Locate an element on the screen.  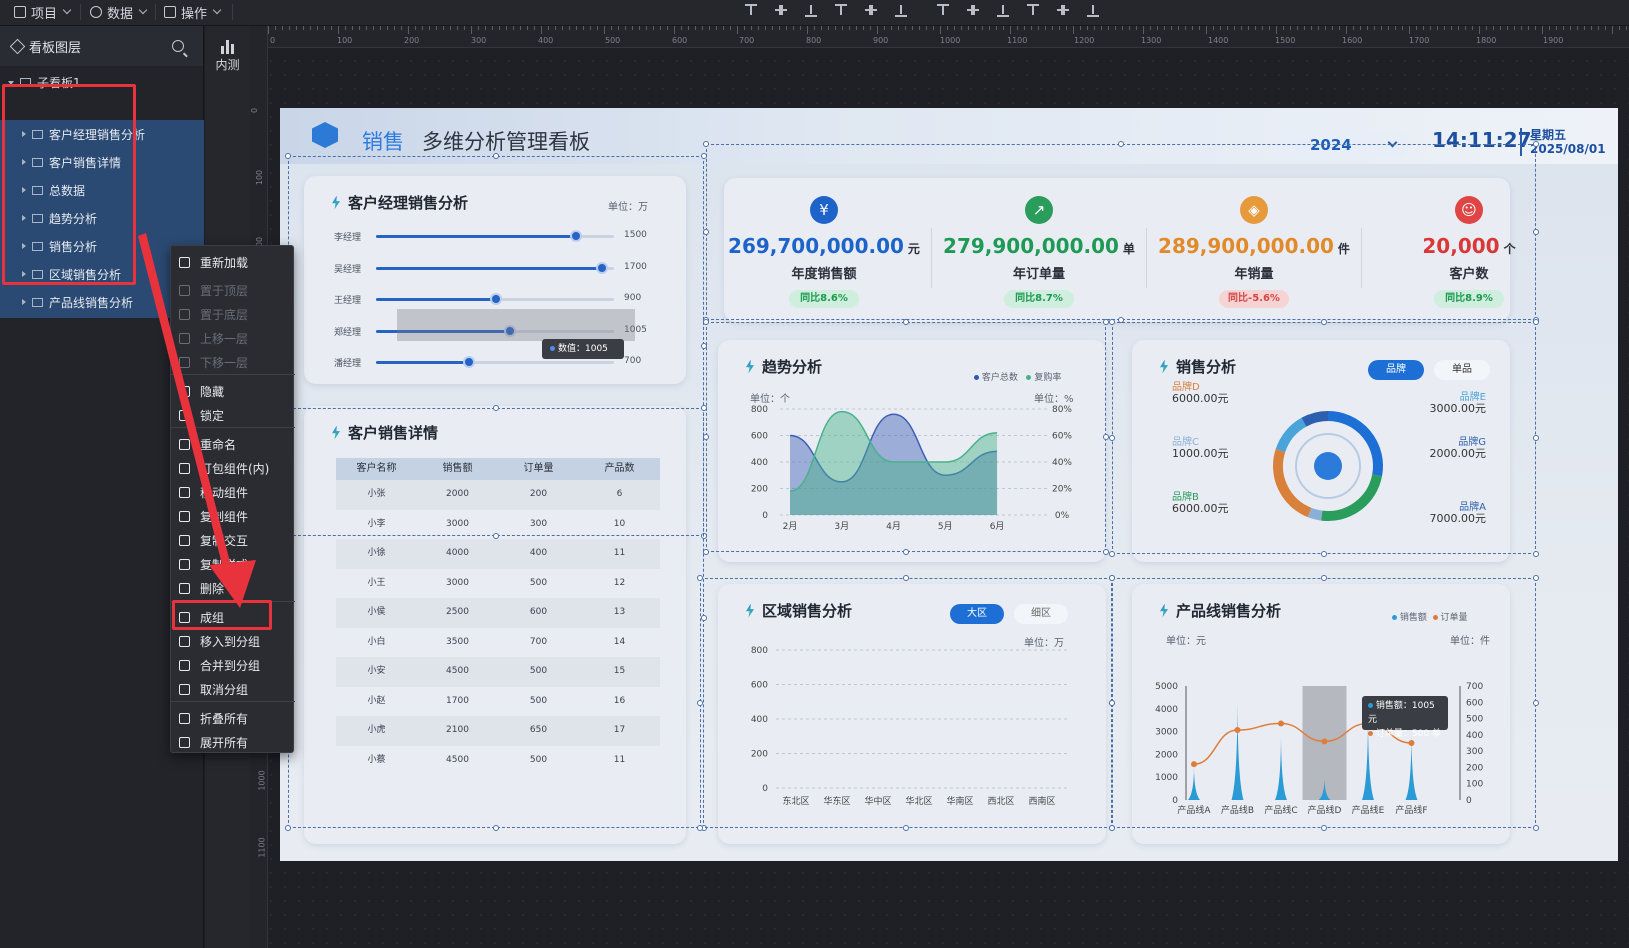
menu-item-reload: 重新加载 is located at coordinates (233, 262).